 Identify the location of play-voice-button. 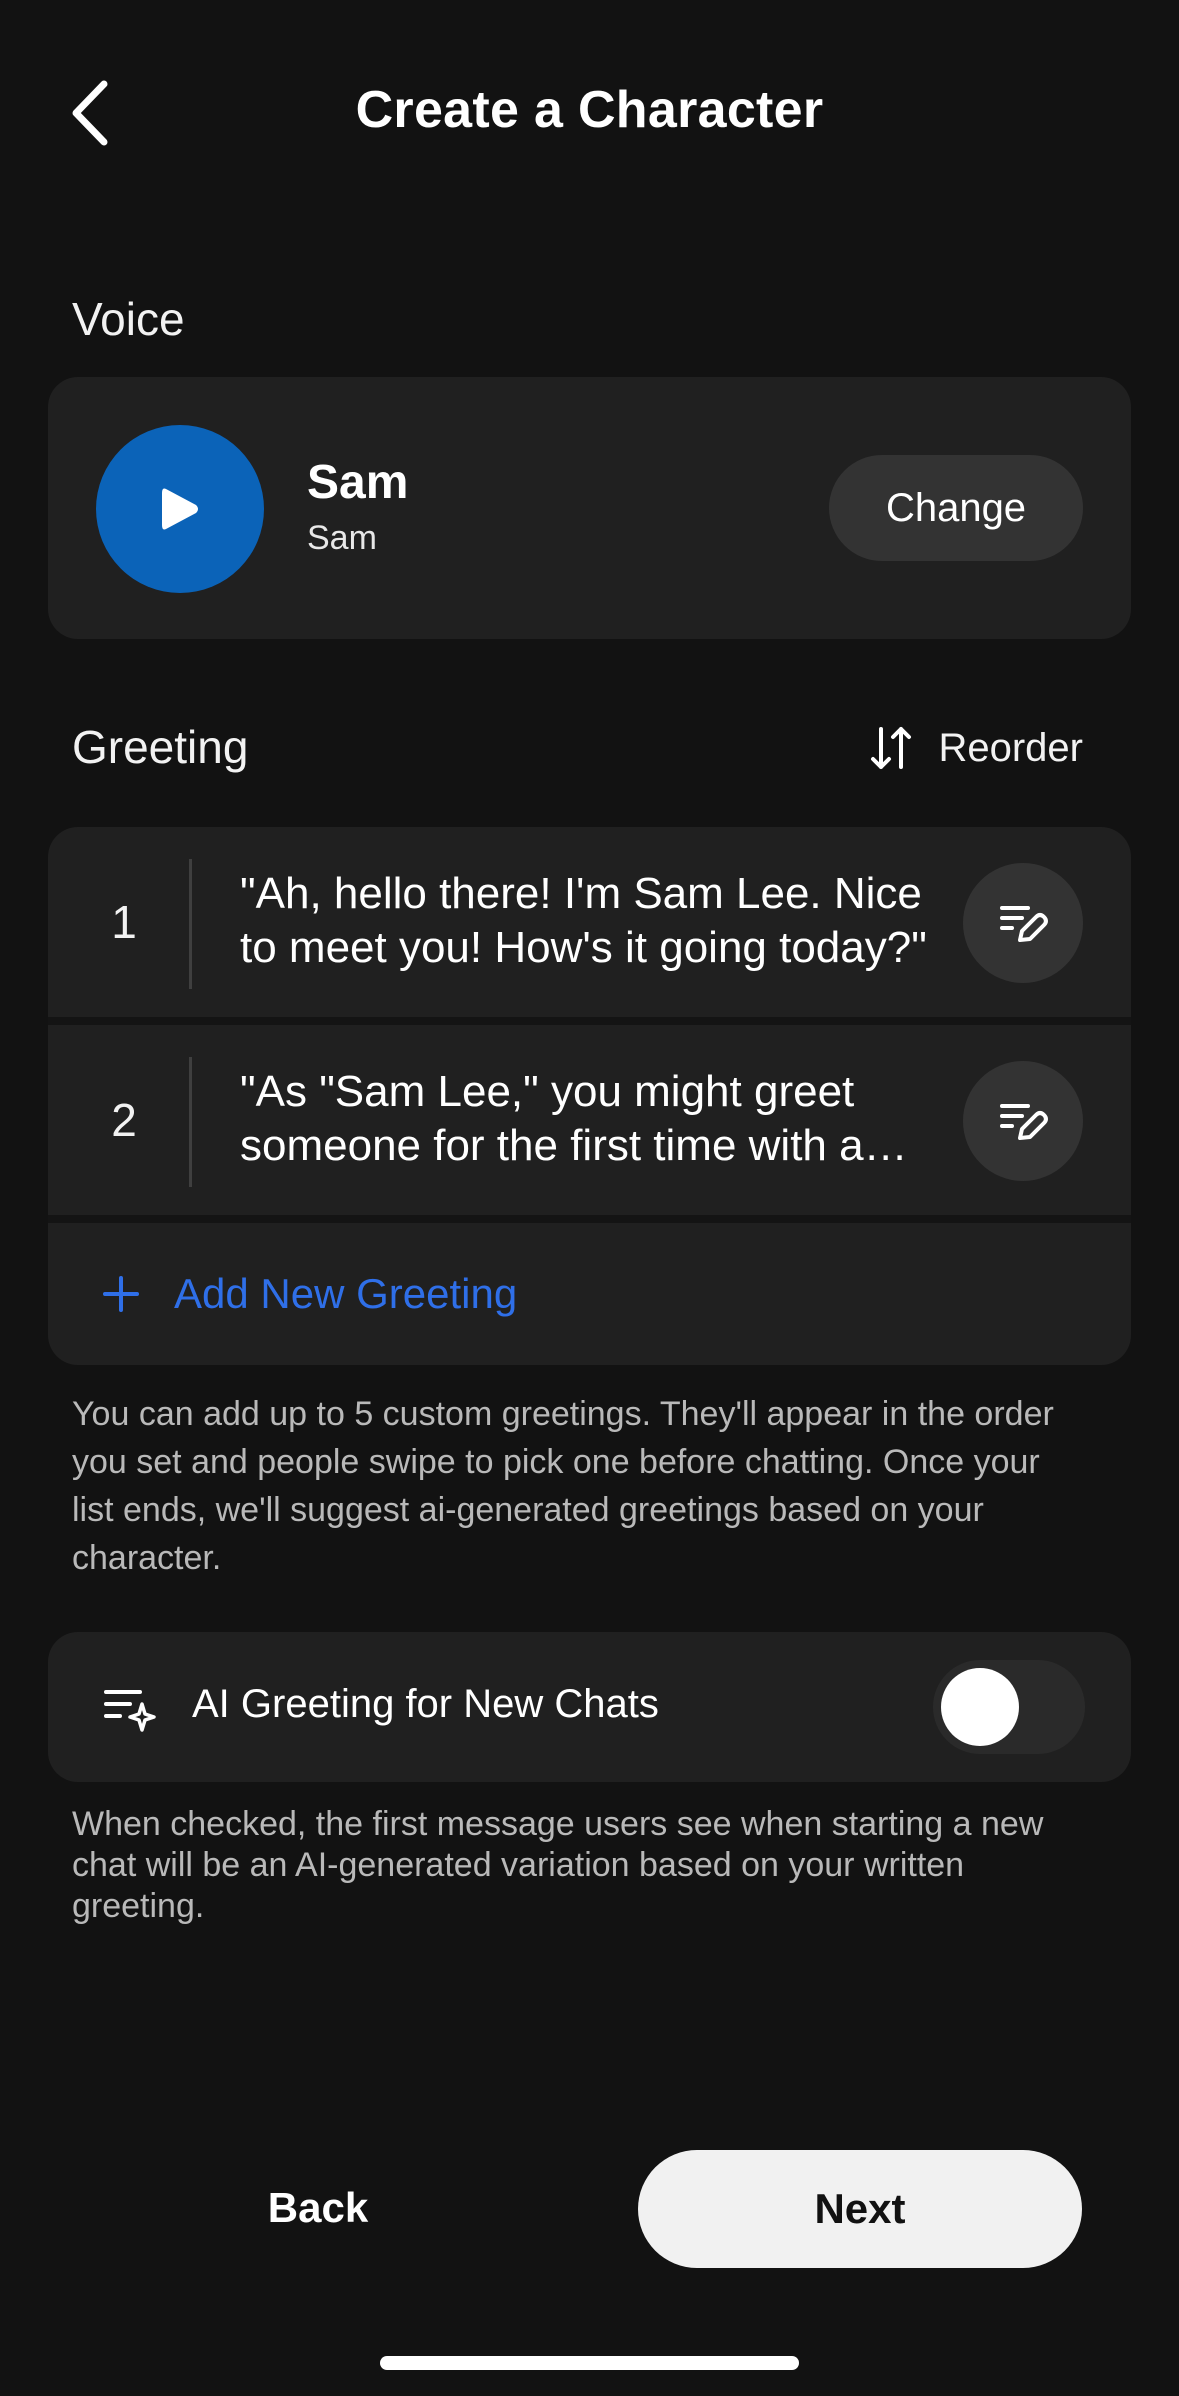
(180, 509).